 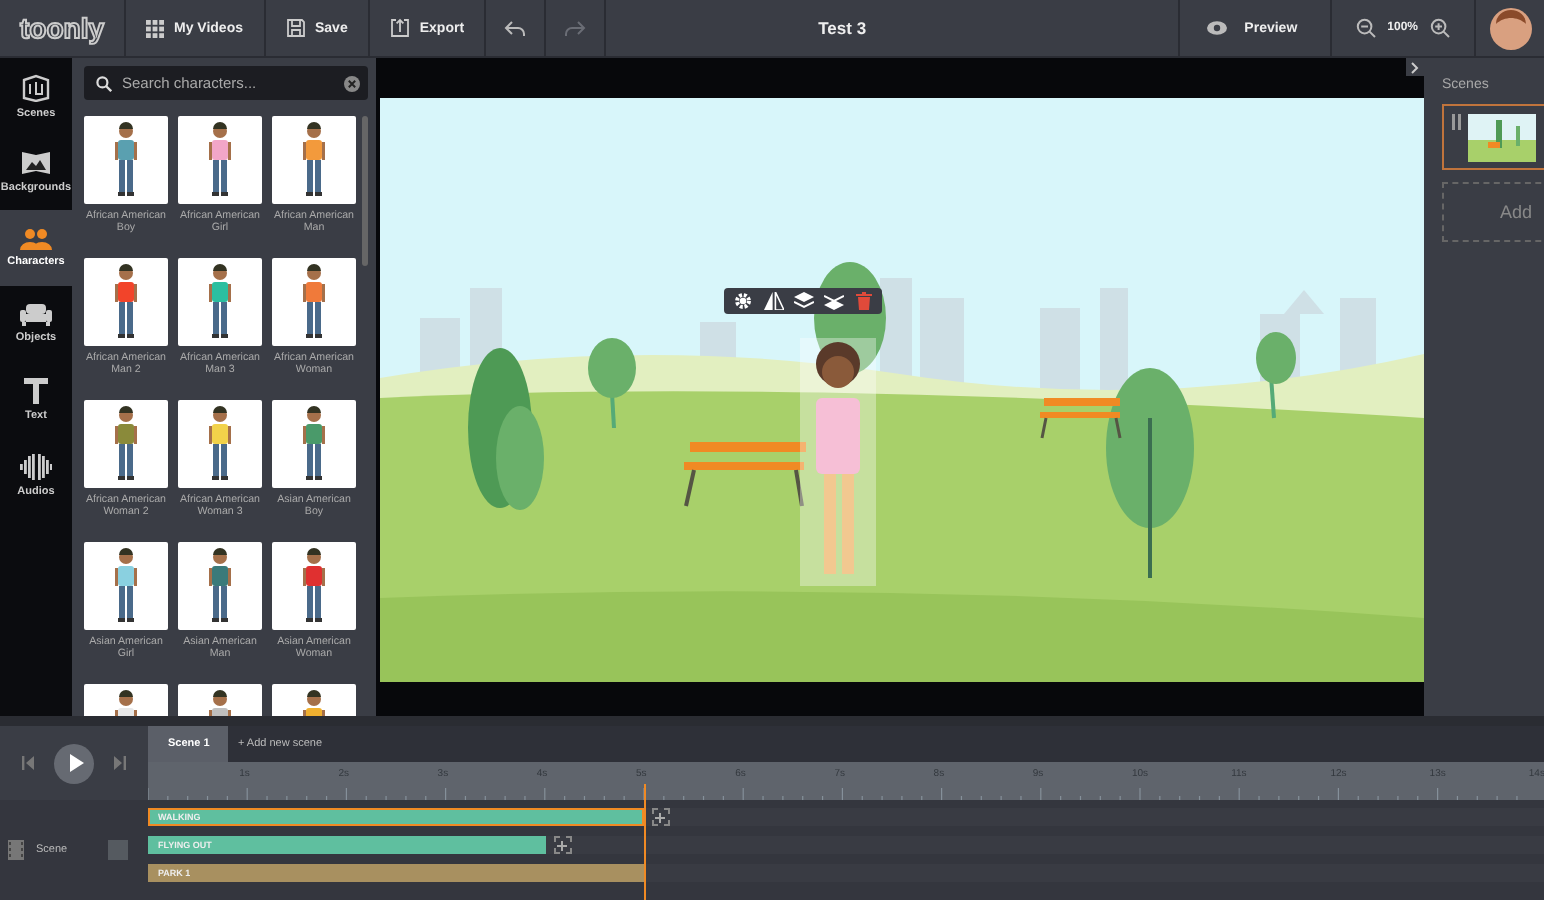 What do you see at coordinates (36, 239) in the screenshot?
I see `people-icon` at bounding box center [36, 239].